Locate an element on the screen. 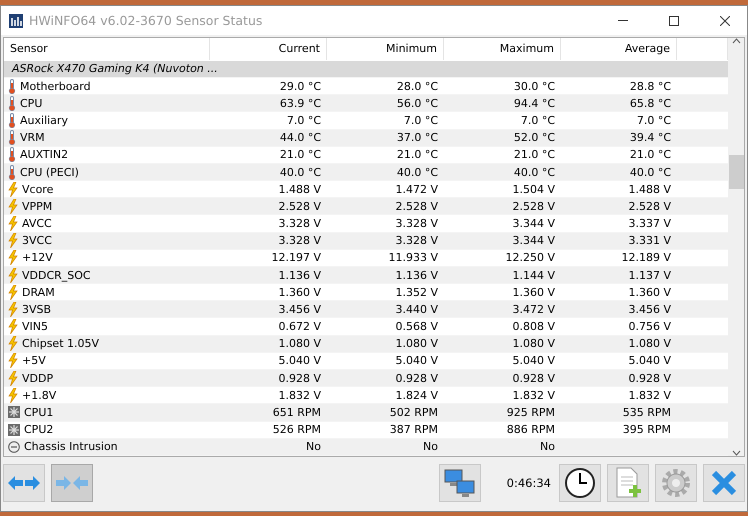 Image resolution: width=748 pixels, height=516 pixels. table-row: CPU (PECI) 40.0 °C 40.0 °C 40.0 °C 40.0 °C is located at coordinates (366, 173).